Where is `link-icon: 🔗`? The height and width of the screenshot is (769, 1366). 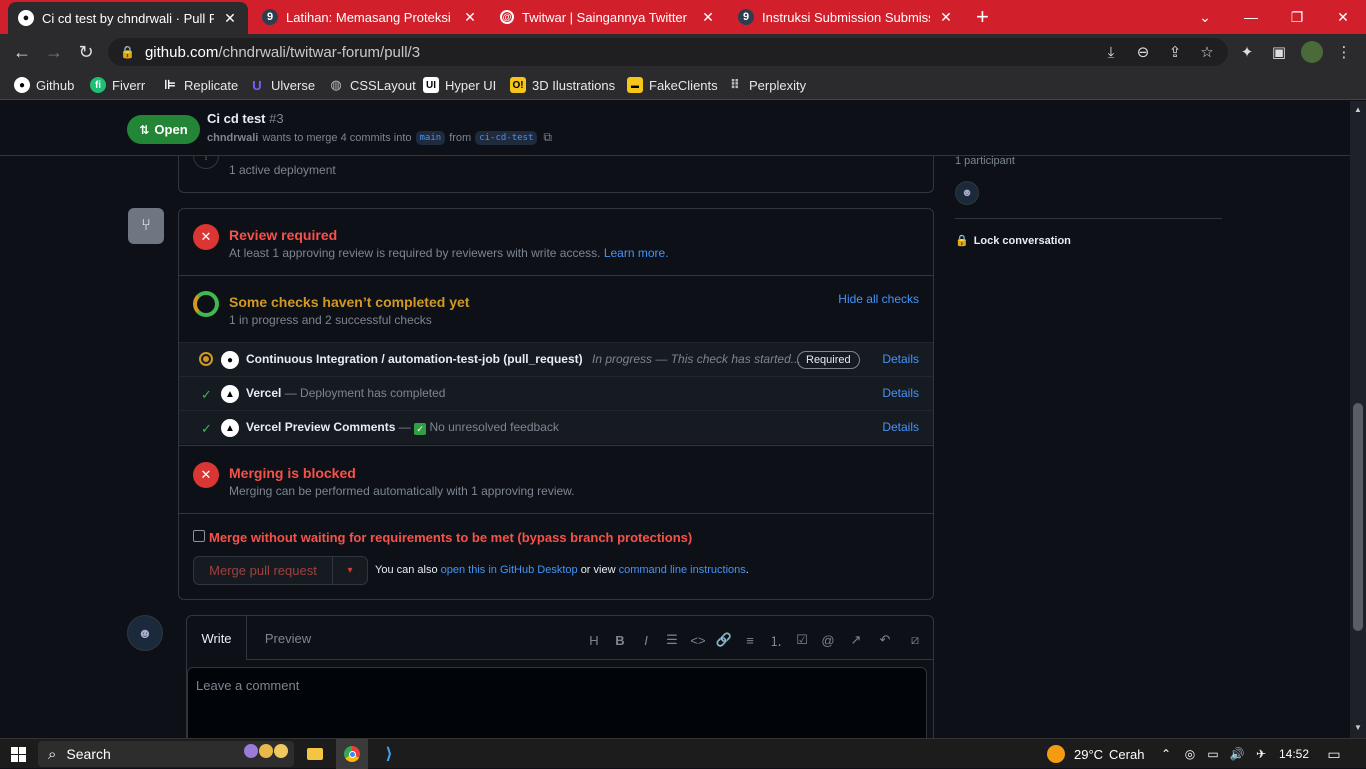 link-icon: 🔗 is located at coordinates (724, 640).